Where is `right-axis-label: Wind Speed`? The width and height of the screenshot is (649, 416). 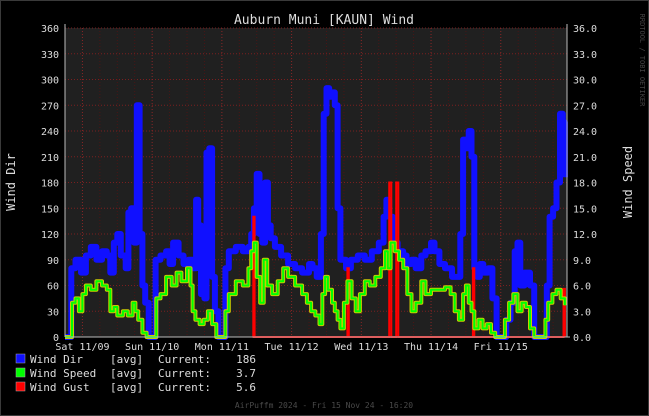 right-axis-label: Wind Speed is located at coordinates (628, 182).